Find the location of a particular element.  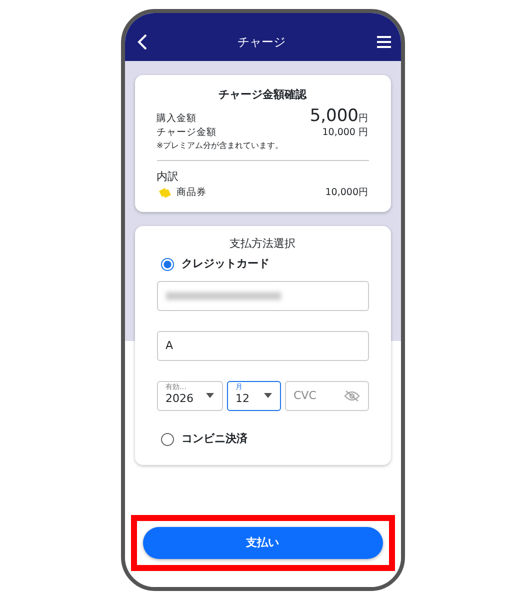

charge-amount: 10,000 円 is located at coordinates (345, 133).